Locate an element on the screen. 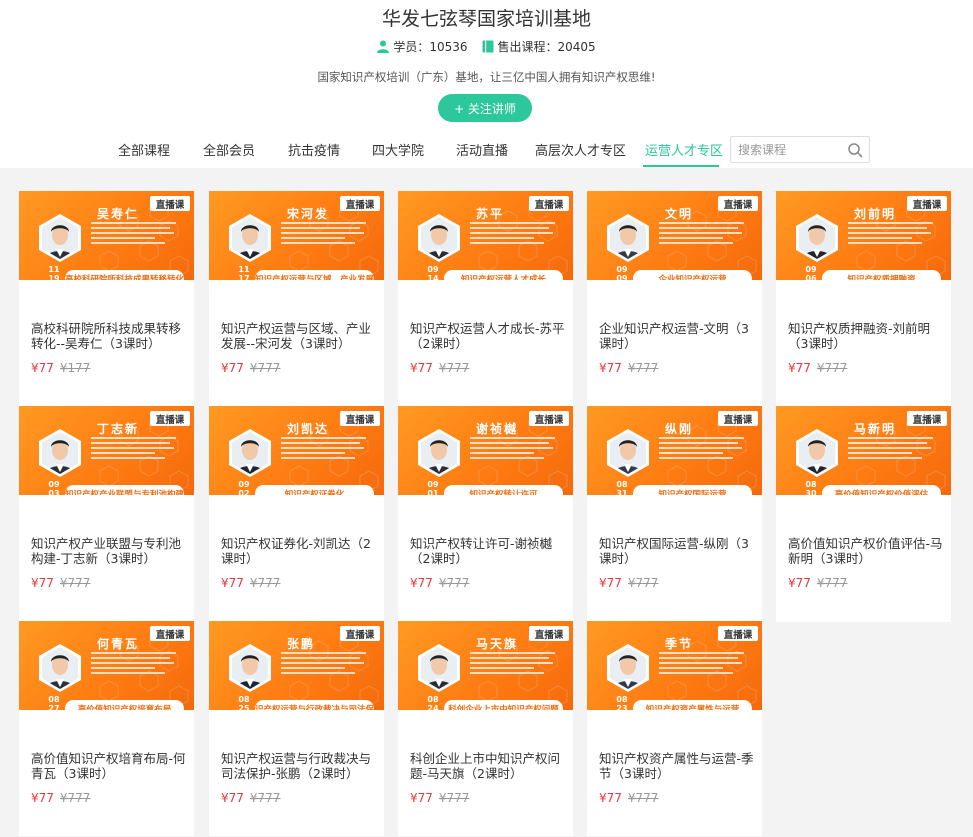 This screenshot has height=837, width=973. course-banner: 直播课 苏平 09 14 知识产权运营人才成长 is located at coordinates (485, 235).